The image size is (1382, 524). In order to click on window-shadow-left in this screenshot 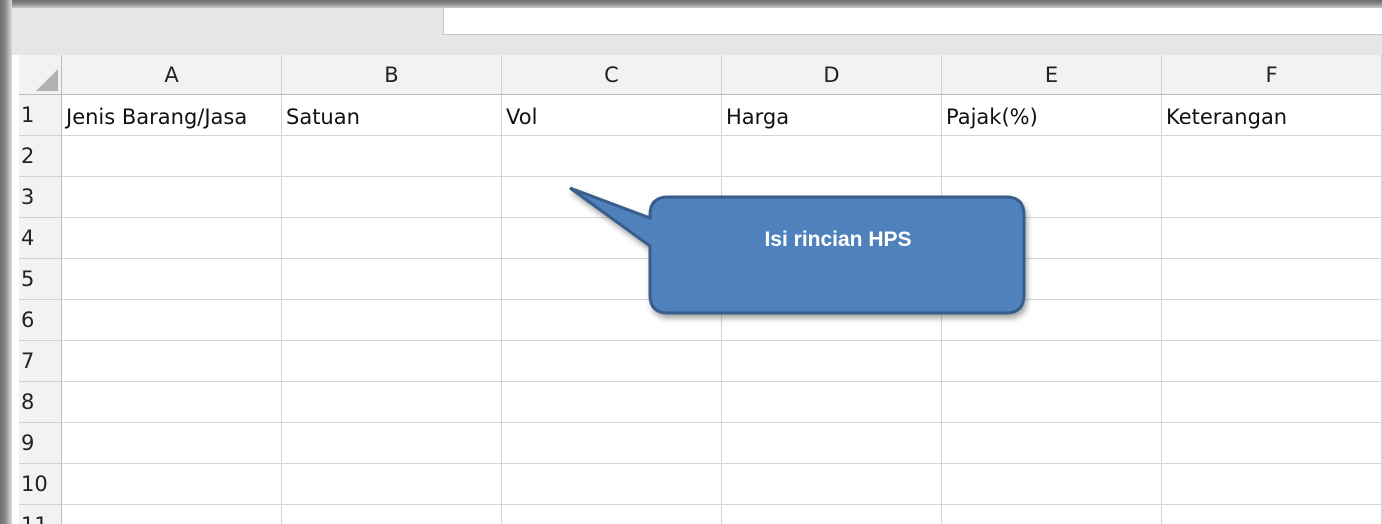, I will do `click(6, 262)`.